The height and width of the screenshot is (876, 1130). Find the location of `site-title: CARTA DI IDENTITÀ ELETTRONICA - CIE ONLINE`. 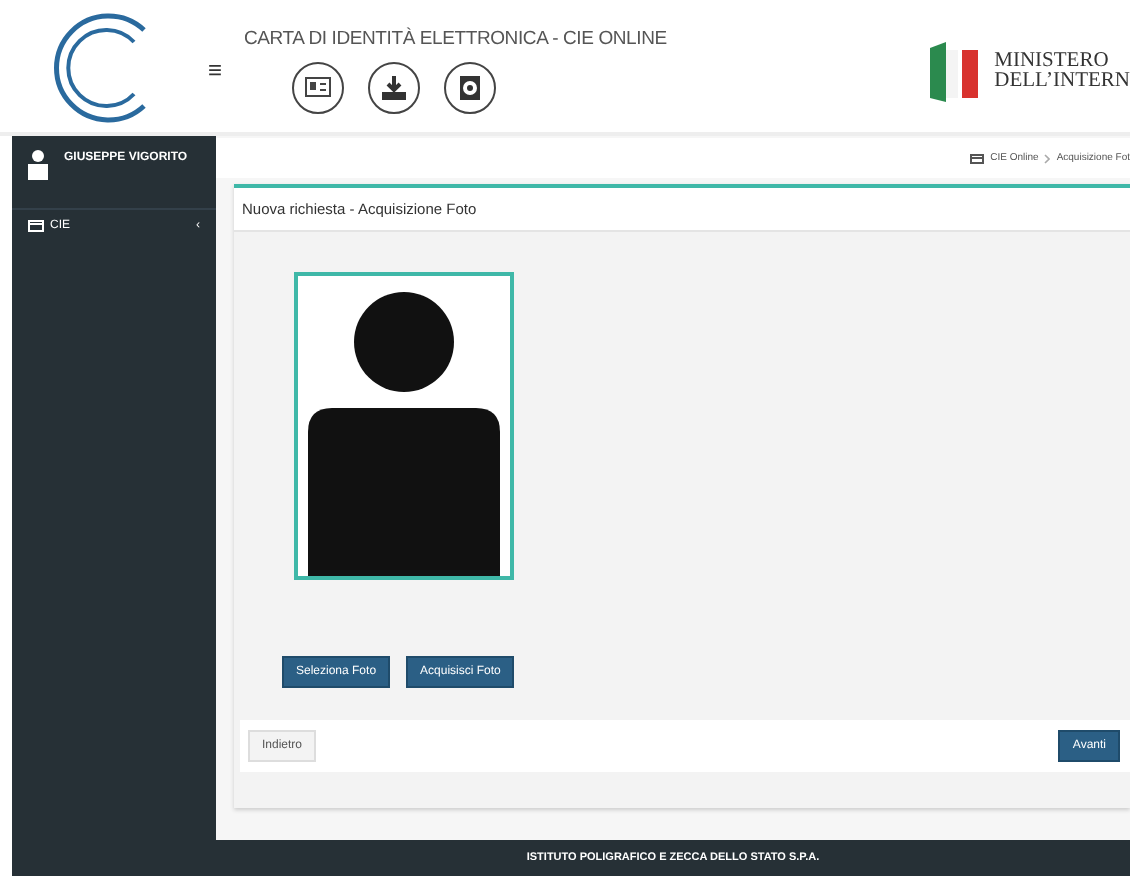

site-title: CARTA DI IDENTITÀ ELETTRONICA - CIE ONLINE is located at coordinates (456, 39).